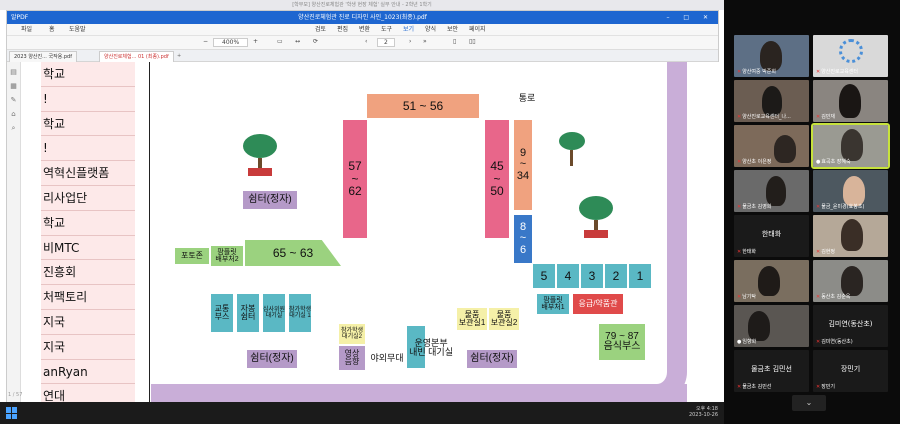 This screenshot has height=424, width=900. Describe the element at coordinates (12, 413) in the screenshot. I see `windows-start-icon` at that location.